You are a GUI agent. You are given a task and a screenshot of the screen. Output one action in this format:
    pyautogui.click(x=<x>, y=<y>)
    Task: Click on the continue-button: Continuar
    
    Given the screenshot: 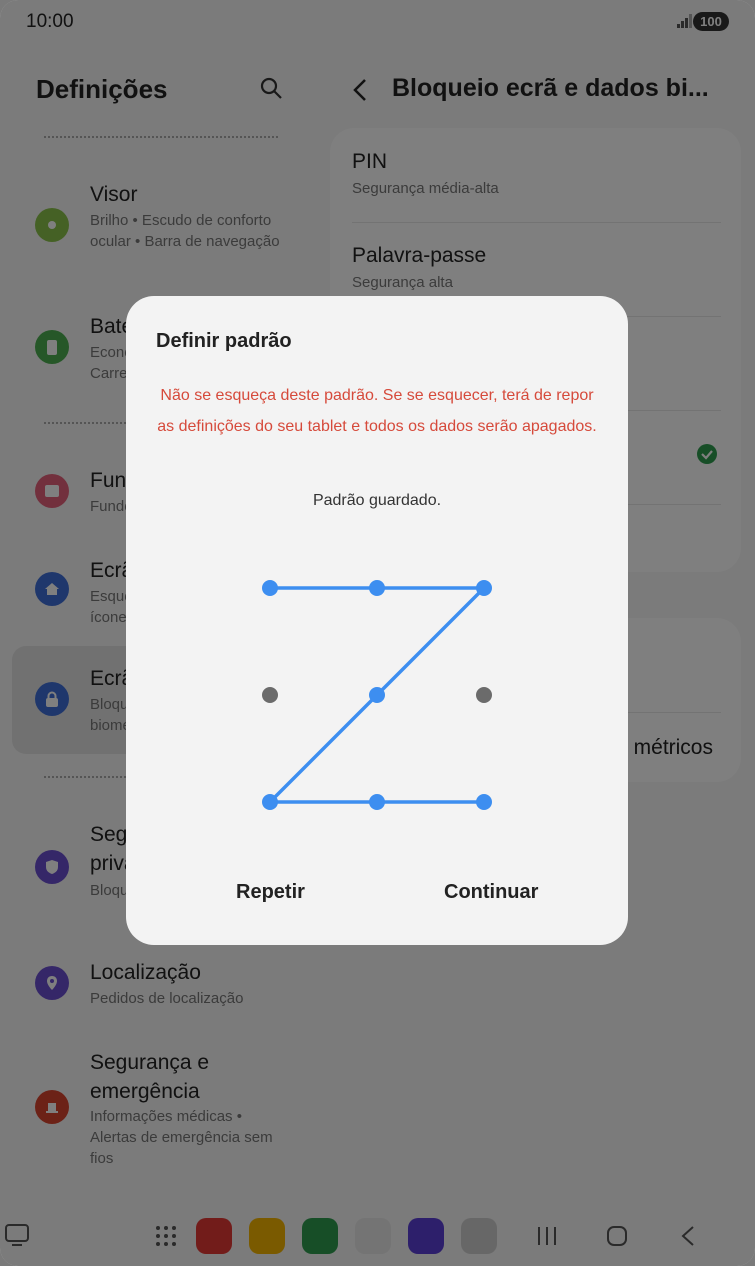 What is the action you would take?
    pyautogui.click(x=491, y=892)
    